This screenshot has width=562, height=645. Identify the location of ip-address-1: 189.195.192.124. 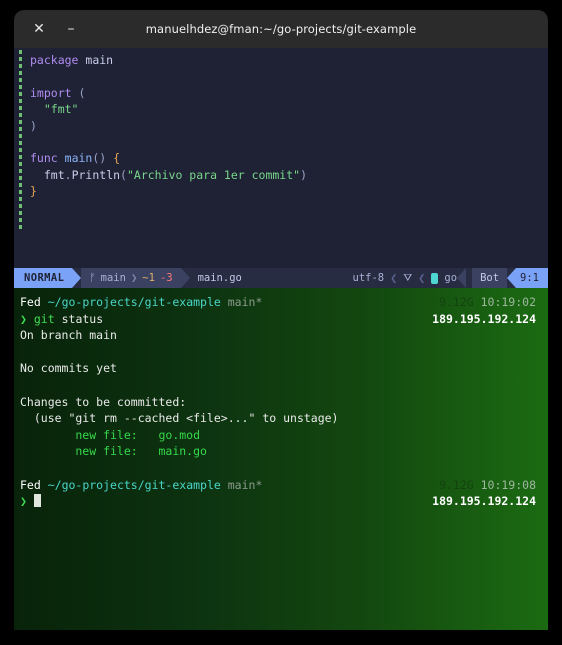
(484, 318).